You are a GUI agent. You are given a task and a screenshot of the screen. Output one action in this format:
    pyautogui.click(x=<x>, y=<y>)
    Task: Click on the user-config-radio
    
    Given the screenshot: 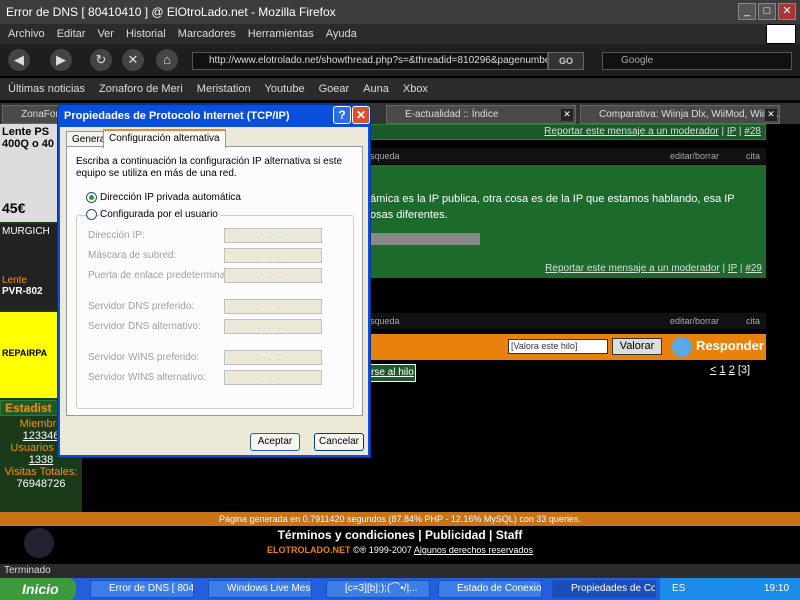 What is the action you would take?
    pyautogui.click(x=91, y=214)
    